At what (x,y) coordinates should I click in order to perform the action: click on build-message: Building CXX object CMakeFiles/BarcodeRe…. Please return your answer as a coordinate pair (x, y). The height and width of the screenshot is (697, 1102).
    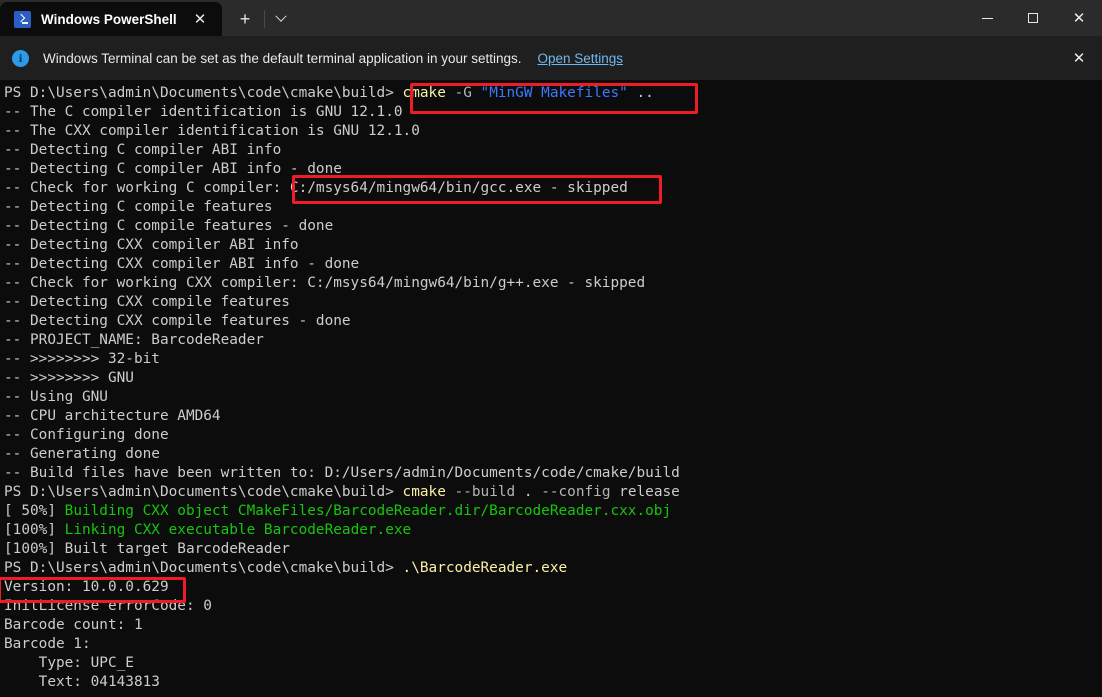
    Looking at the image, I should click on (368, 511).